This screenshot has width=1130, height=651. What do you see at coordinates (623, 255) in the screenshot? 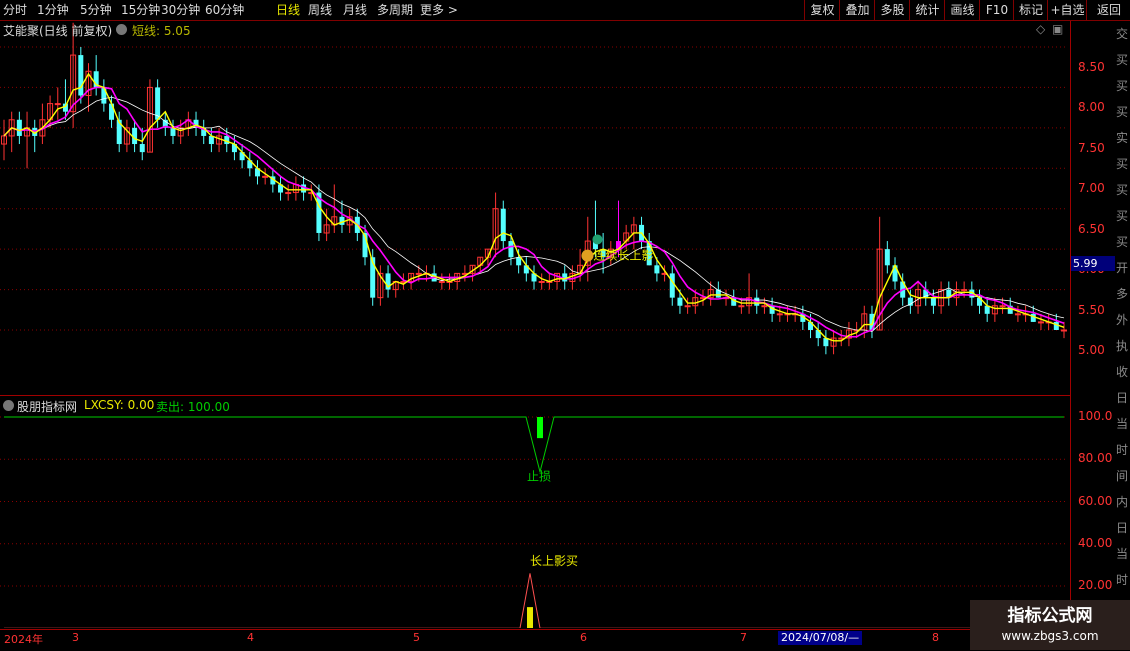
I see `annotation-label: 连续长上影` at bounding box center [623, 255].